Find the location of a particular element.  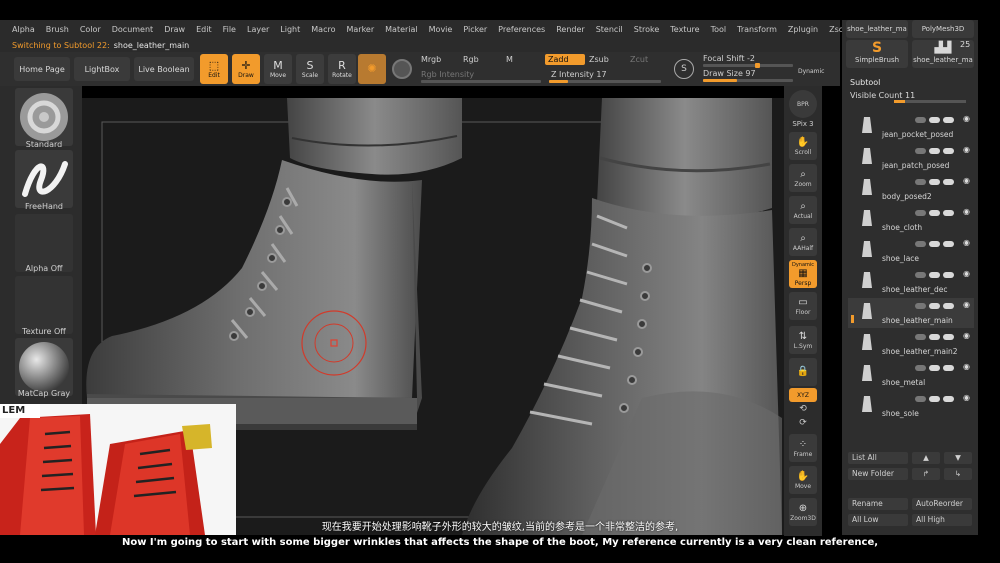

actual-button: ⌕ Actual is located at coordinates (803, 210).